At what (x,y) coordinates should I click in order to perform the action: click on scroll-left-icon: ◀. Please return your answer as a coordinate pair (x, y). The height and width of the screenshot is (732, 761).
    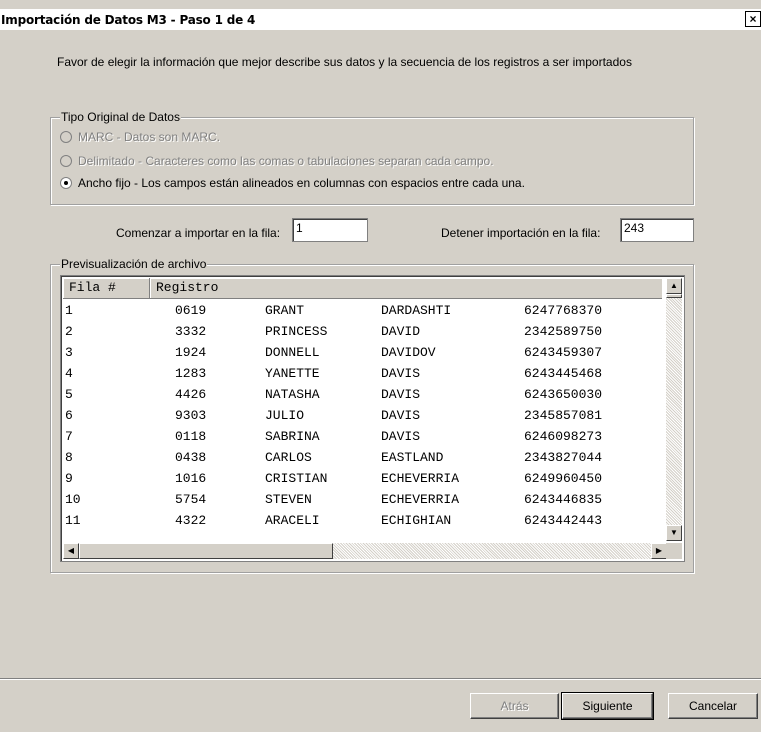
    Looking at the image, I should click on (71, 551).